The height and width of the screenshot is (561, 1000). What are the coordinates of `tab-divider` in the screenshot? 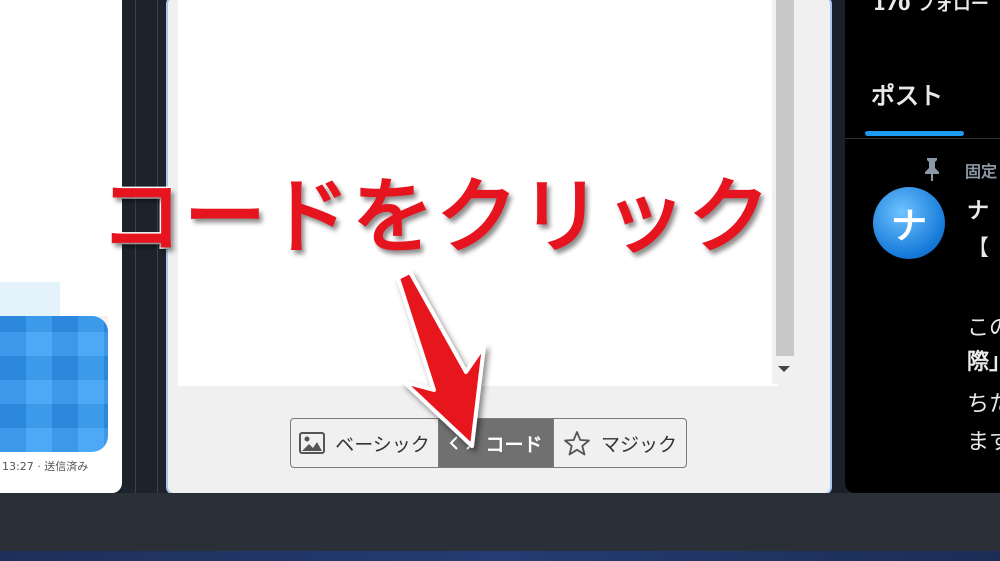 It's located at (922, 138).